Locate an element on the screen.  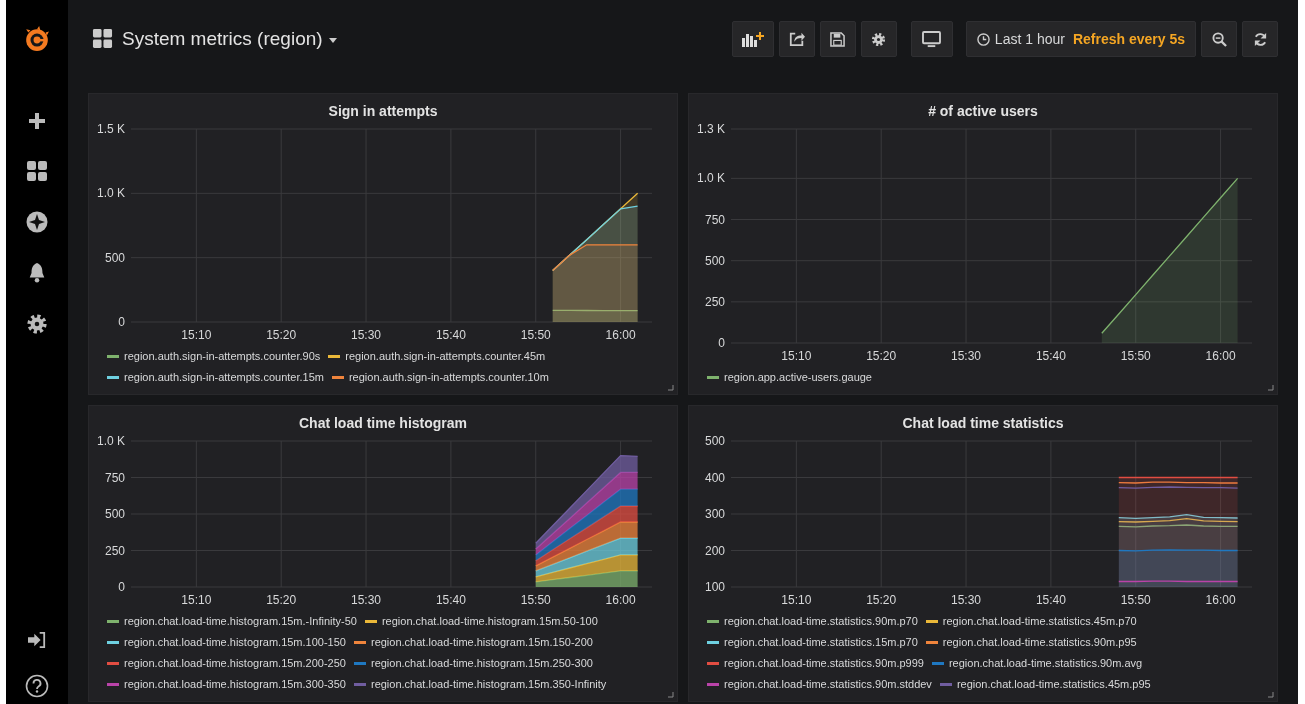
y-axis-label: 300 is located at coordinates (714, 514).